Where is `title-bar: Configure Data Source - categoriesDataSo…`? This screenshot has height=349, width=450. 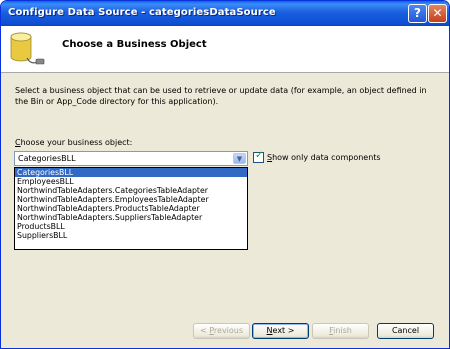 title-bar: Configure Data Source - categoriesDataSo… is located at coordinates (225, 13).